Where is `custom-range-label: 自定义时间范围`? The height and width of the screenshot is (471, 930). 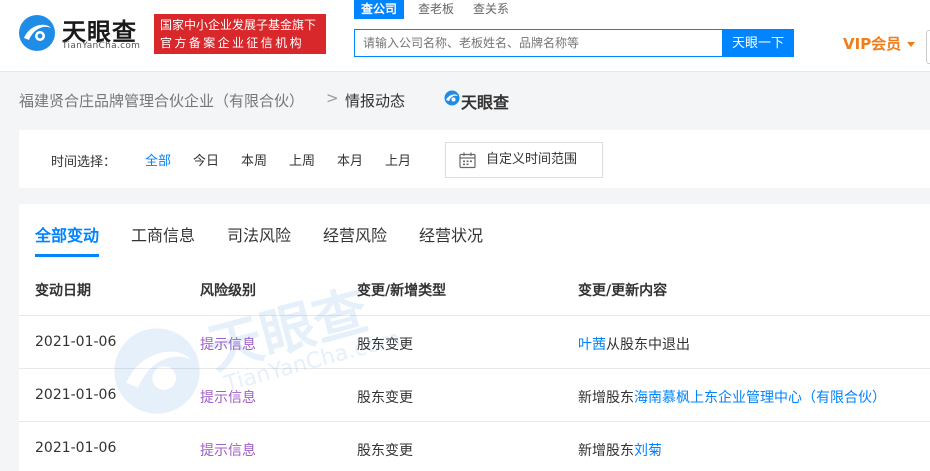 custom-range-label: 自定义时间范围 is located at coordinates (532, 159).